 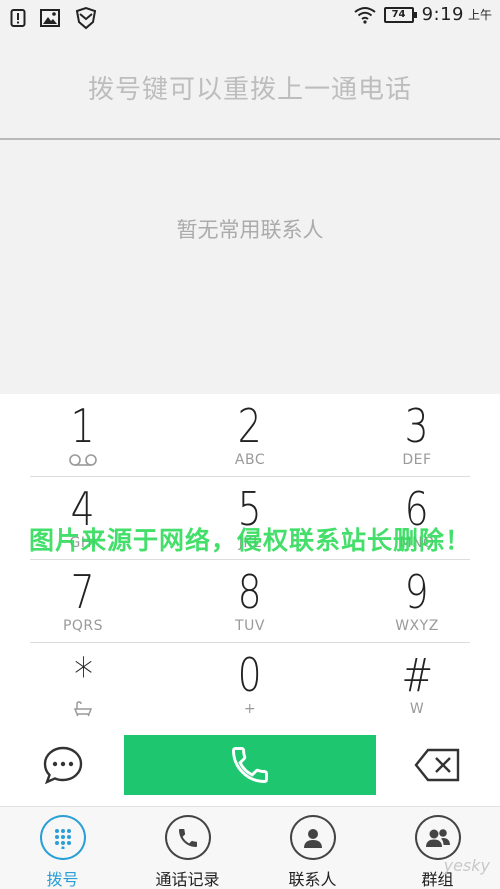 I want to click on key-hash: # W, so click(x=417, y=684).